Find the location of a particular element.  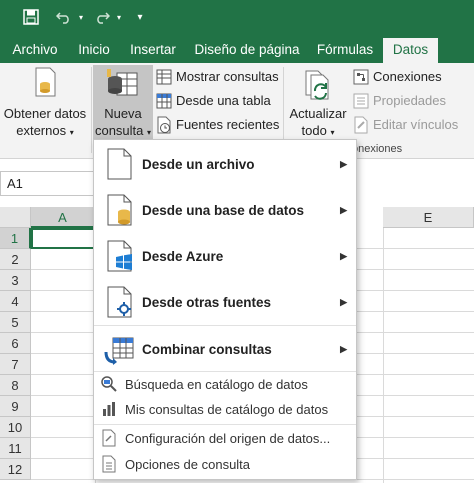

database-icon is located at coordinates (119, 210).